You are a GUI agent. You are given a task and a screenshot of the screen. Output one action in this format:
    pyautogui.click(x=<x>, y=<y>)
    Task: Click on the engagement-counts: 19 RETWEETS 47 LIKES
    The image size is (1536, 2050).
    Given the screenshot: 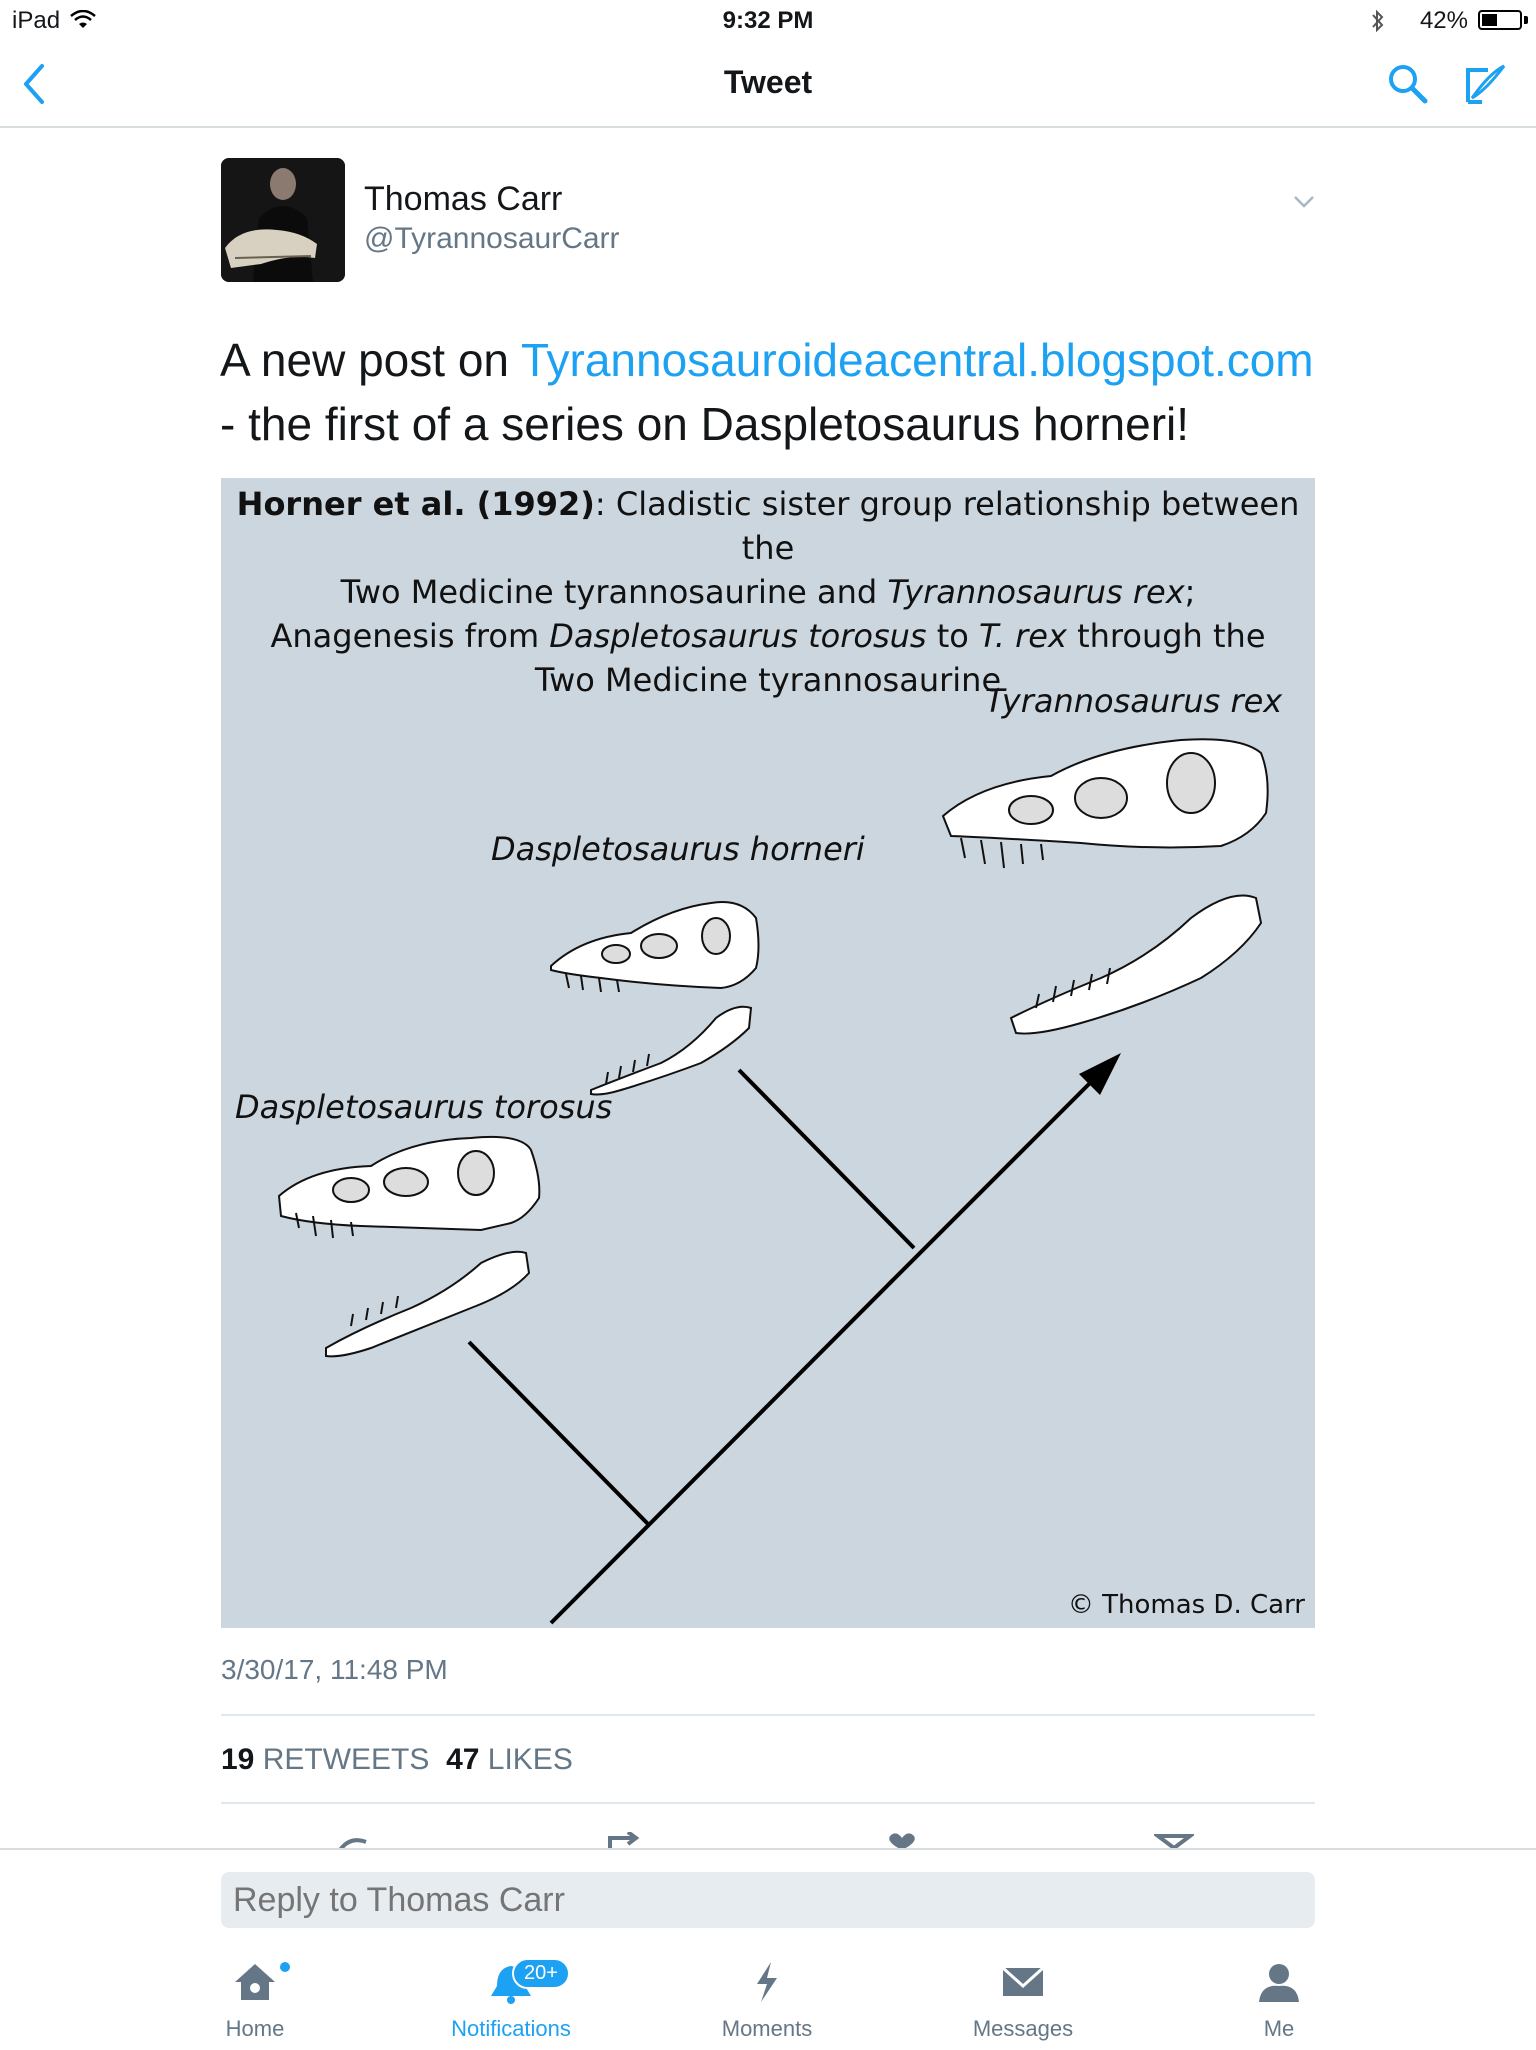 What is the action you would take?
    pyautogui.click(x=397, y=1760)
    